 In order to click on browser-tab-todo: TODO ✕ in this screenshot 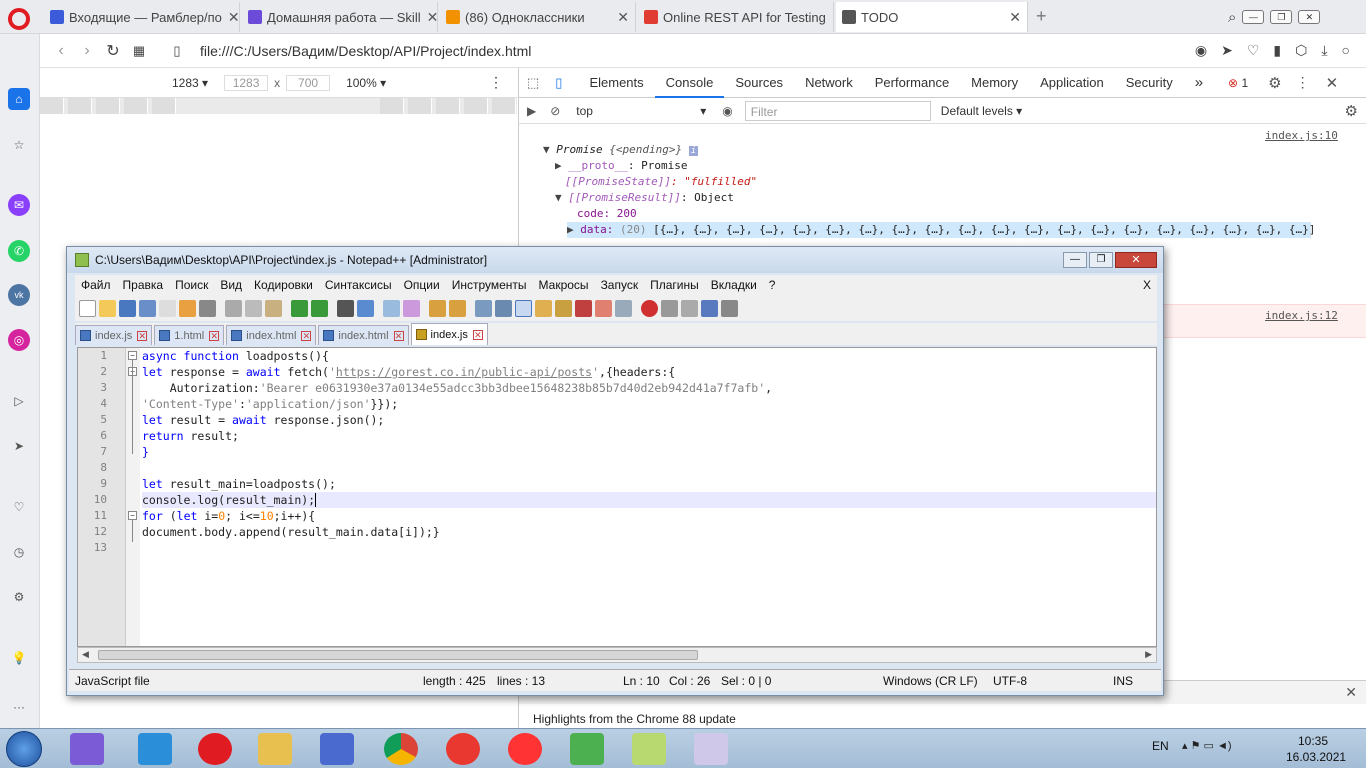, I will do `click(932, 17)`.